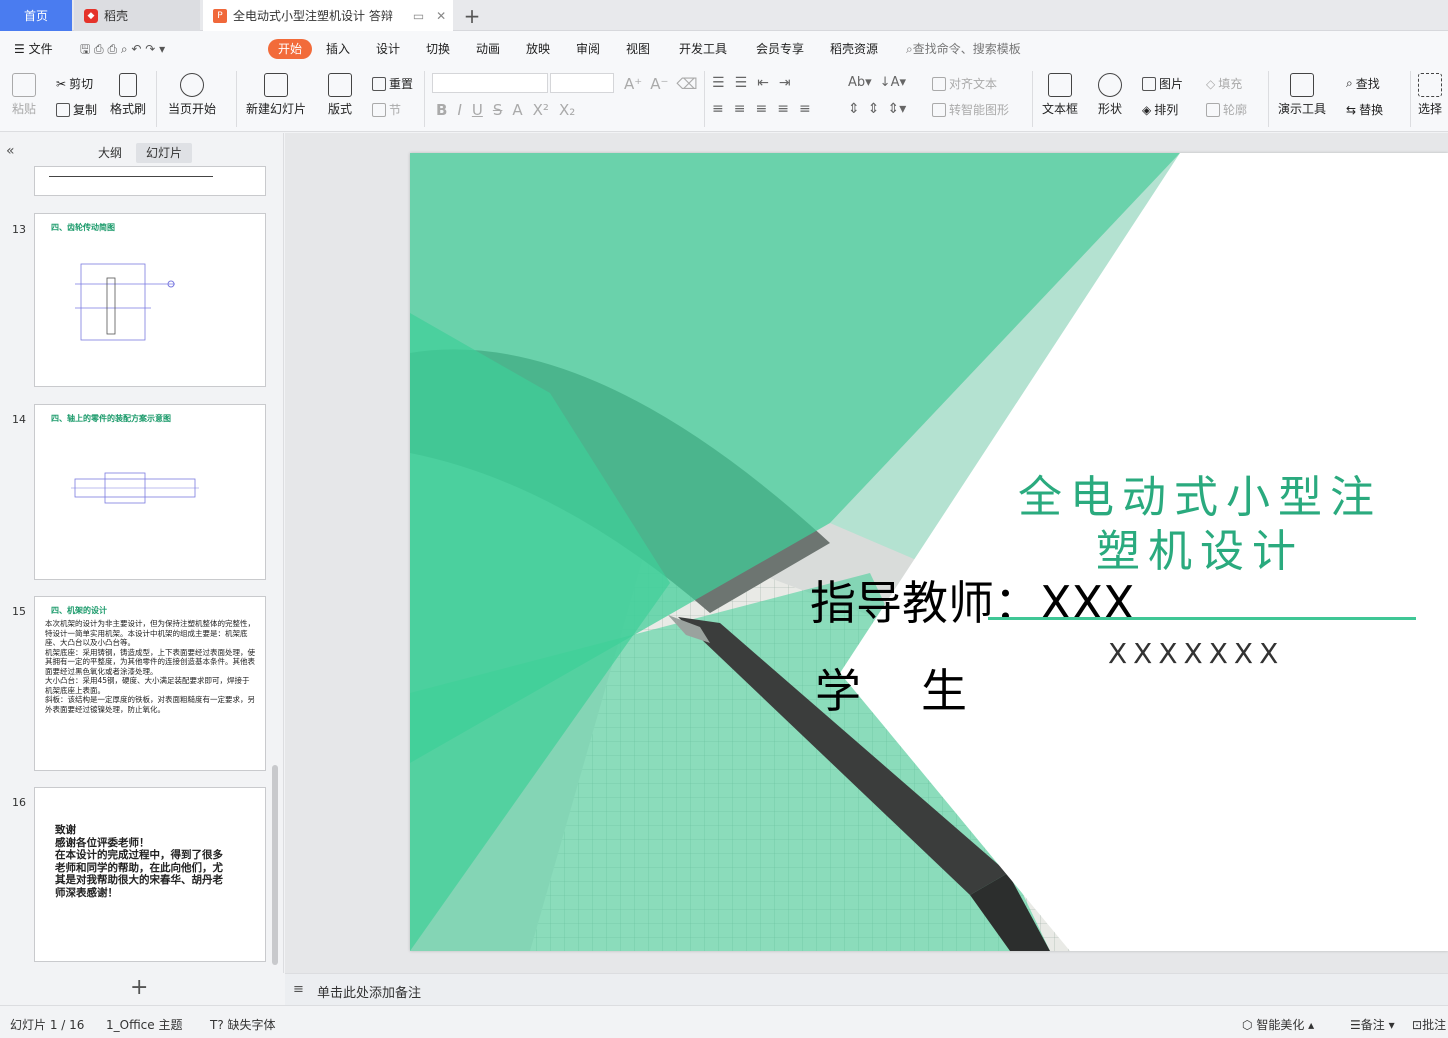  I want to click on slide-number: 14, so click(19, 419).